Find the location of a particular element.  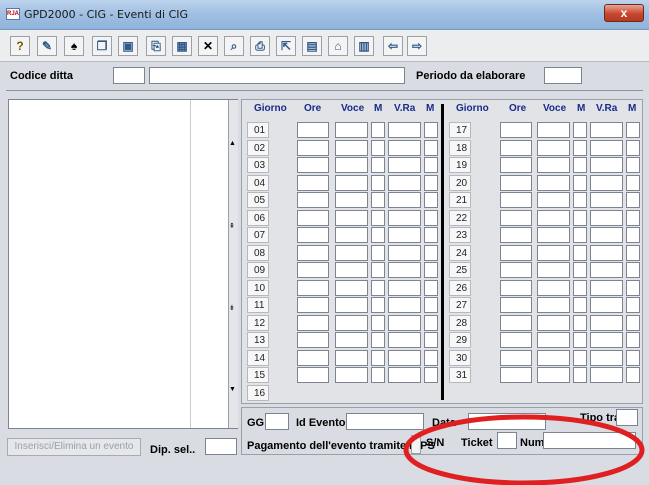

day-15-vra-input is located at coordinates (404, 375).